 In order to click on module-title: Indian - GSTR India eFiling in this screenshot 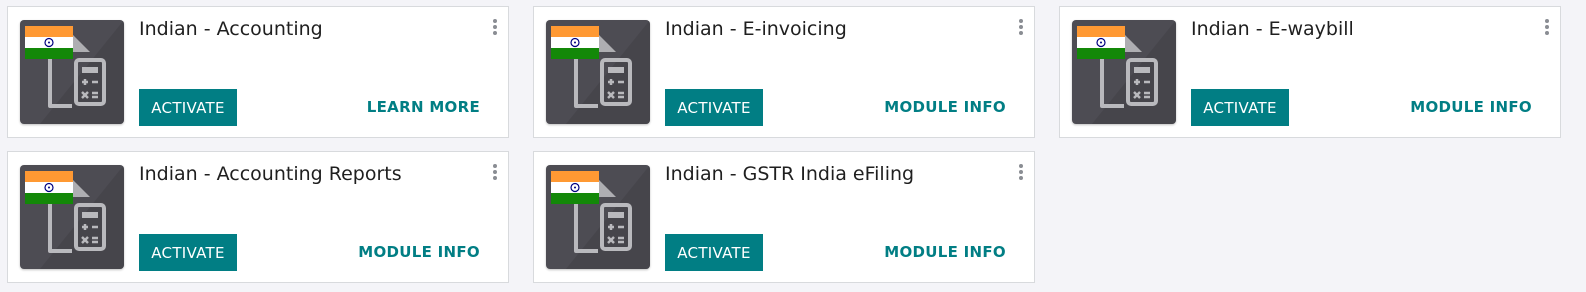, I will do `click(790, 174)`.